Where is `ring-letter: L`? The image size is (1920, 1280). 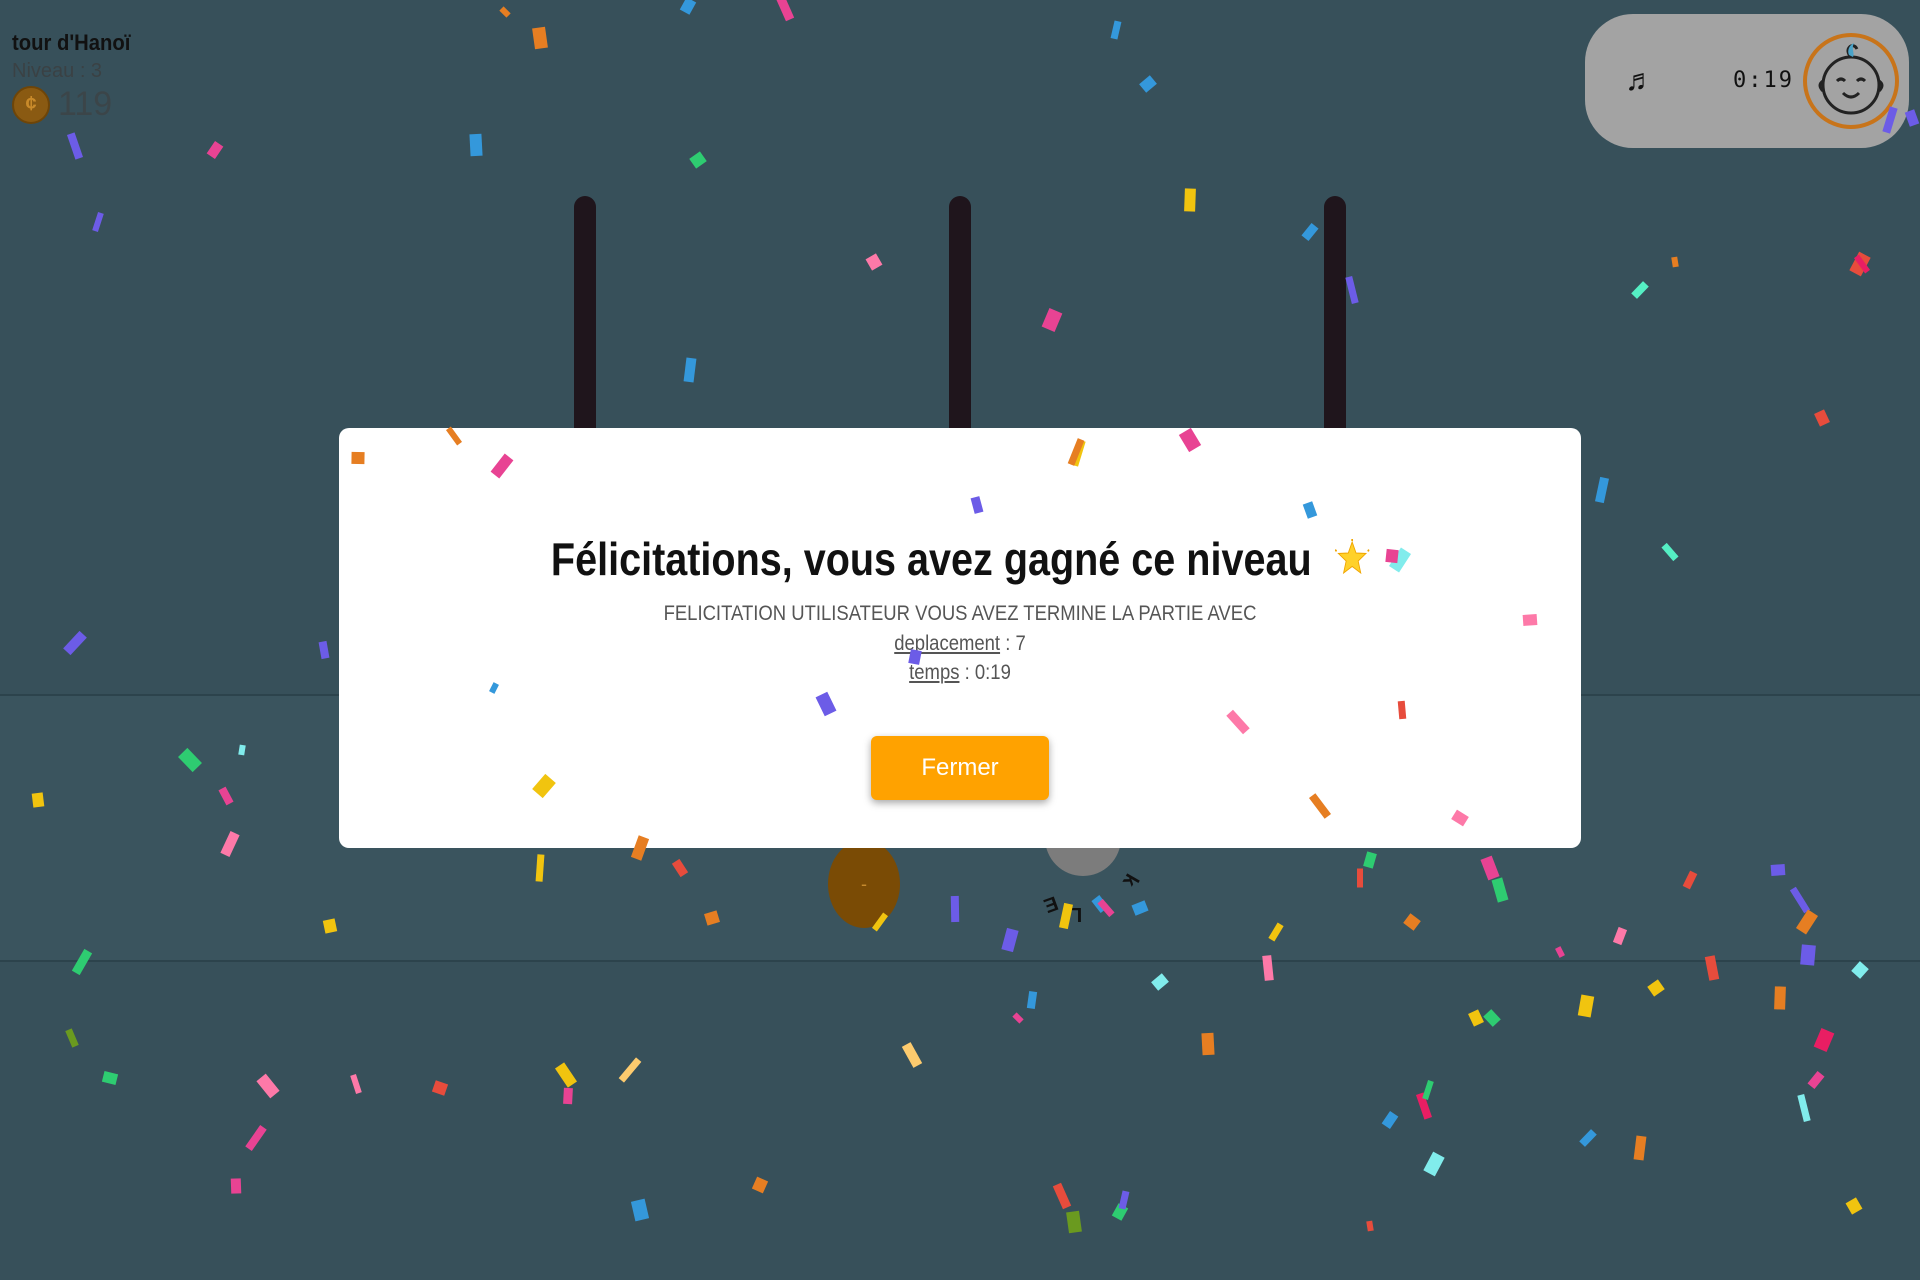 ring-letter: L is located at coordinates (1076, 914).